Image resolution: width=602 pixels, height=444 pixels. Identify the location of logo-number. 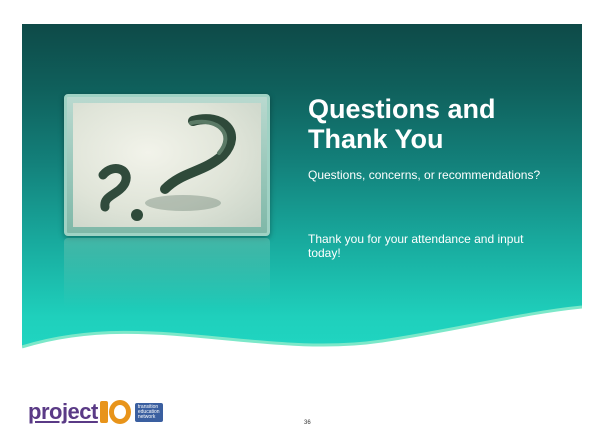
(115, 412).